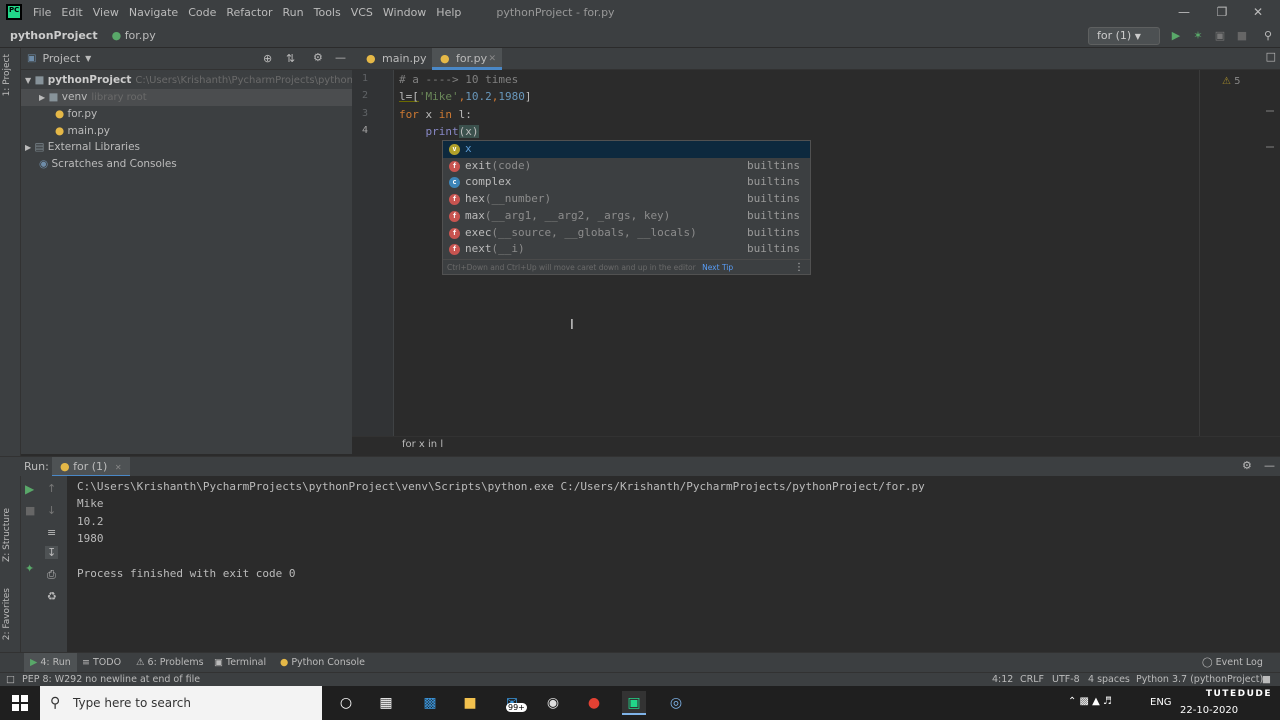 This screenshot has width=1280, height=720. Describe the element at coordinates (1238, 694) in the screenshot. I see `watermark-logo: TUTEDUDE` at that location.